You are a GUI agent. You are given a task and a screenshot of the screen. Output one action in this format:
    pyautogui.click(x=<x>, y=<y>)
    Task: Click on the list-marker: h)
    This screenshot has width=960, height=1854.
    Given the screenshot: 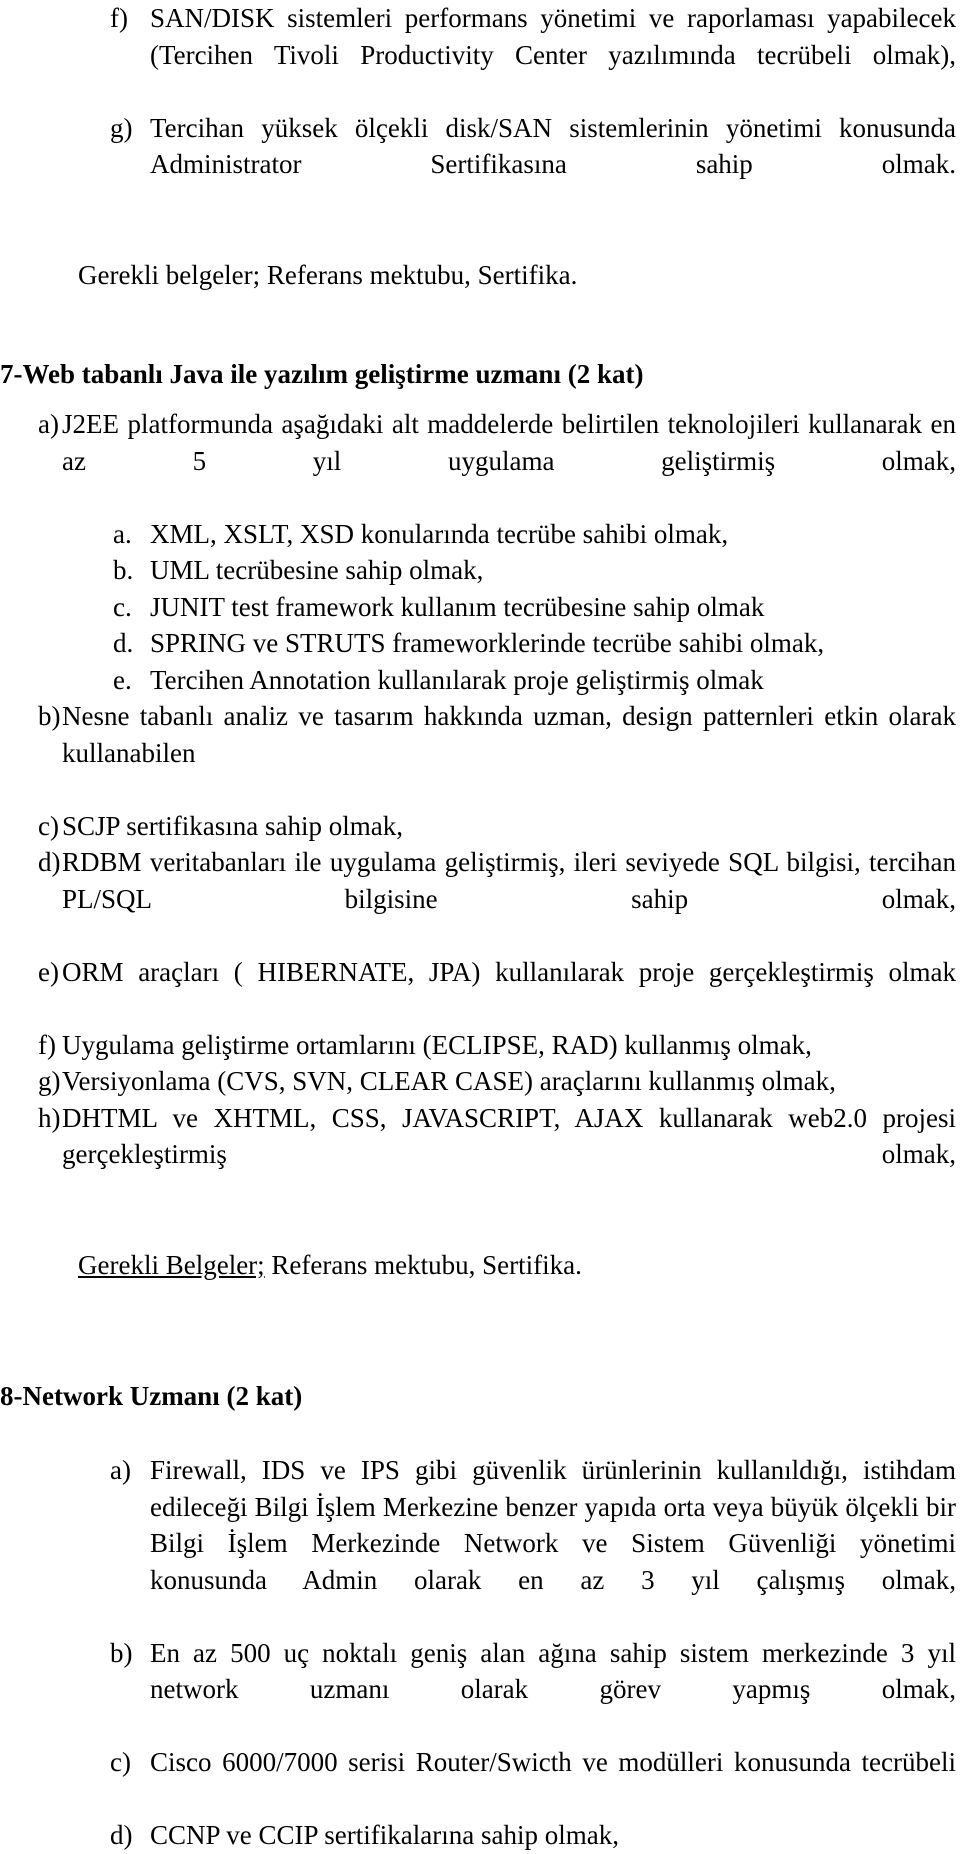 What is the action you would take?
    pyautogui.click(x=49, y=1117)
    